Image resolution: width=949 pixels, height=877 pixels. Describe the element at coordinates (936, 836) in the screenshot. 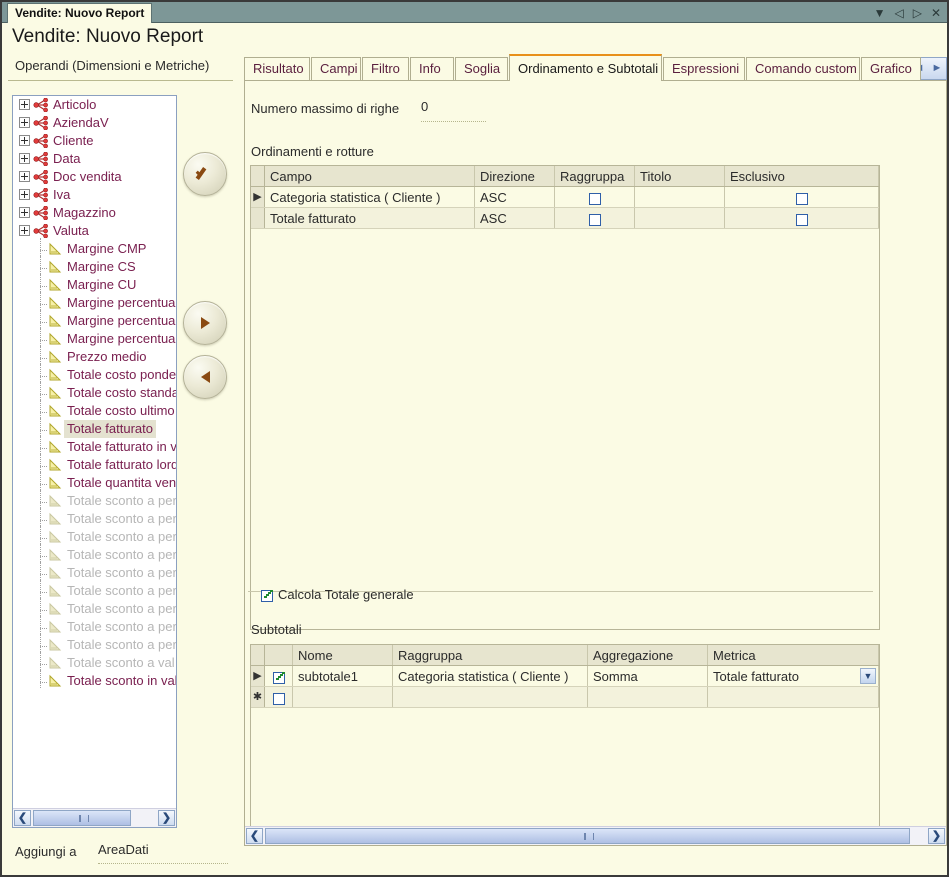

I see `pane-scroll-right-button: ❯` at that location.